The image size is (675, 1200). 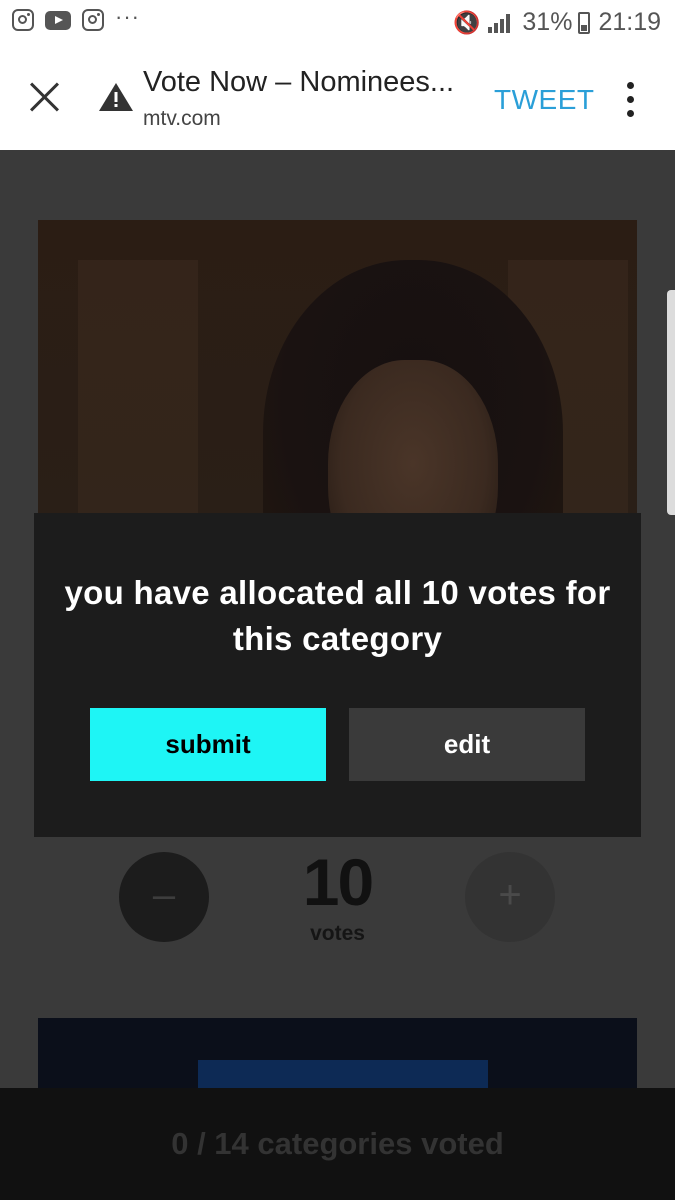 What do you see at coordinates (58, 20) in the screenshot?
I see `youtube-icon` at bounding box center [58, 20].